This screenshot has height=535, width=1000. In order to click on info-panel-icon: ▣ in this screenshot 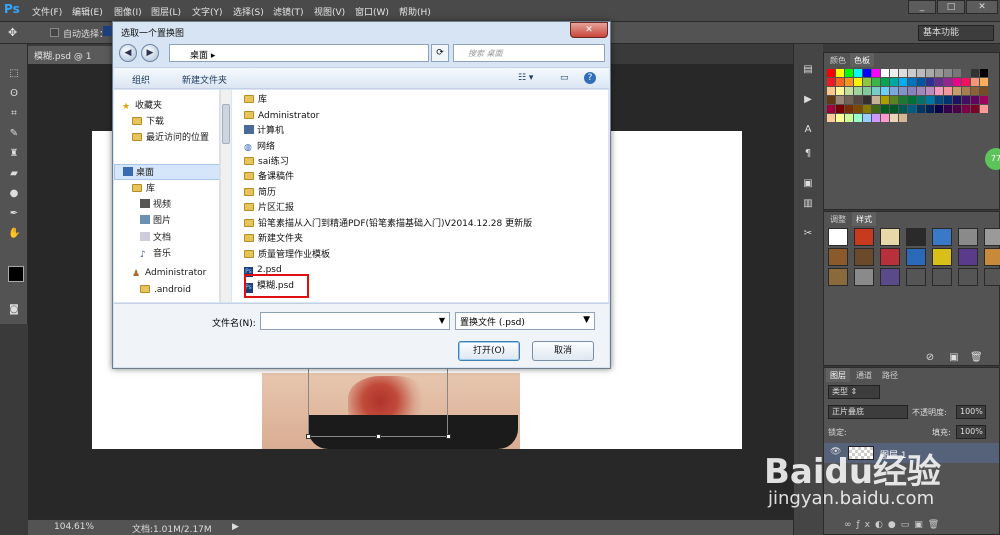, I will do `click(808, 184)`.